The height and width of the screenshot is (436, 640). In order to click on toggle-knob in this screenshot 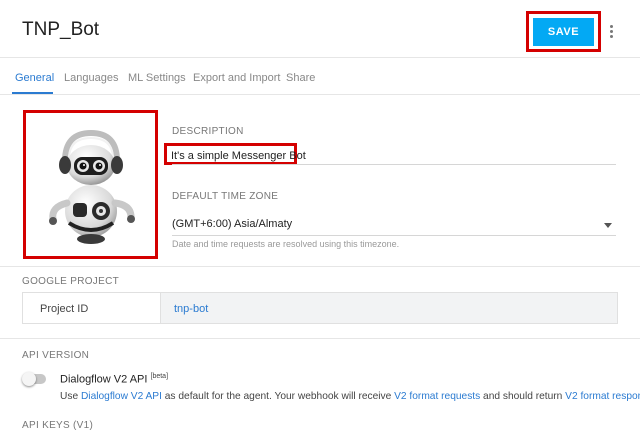, I will do `click(29, 379)`.